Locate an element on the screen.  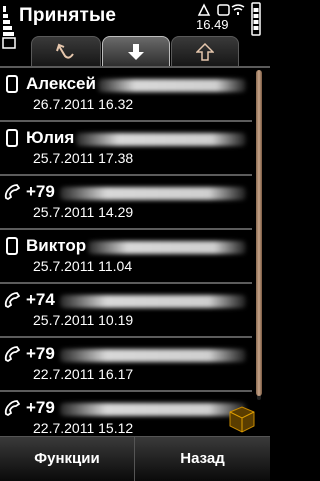
missed-call-arrow-icon is located at coordinates (65, 51).